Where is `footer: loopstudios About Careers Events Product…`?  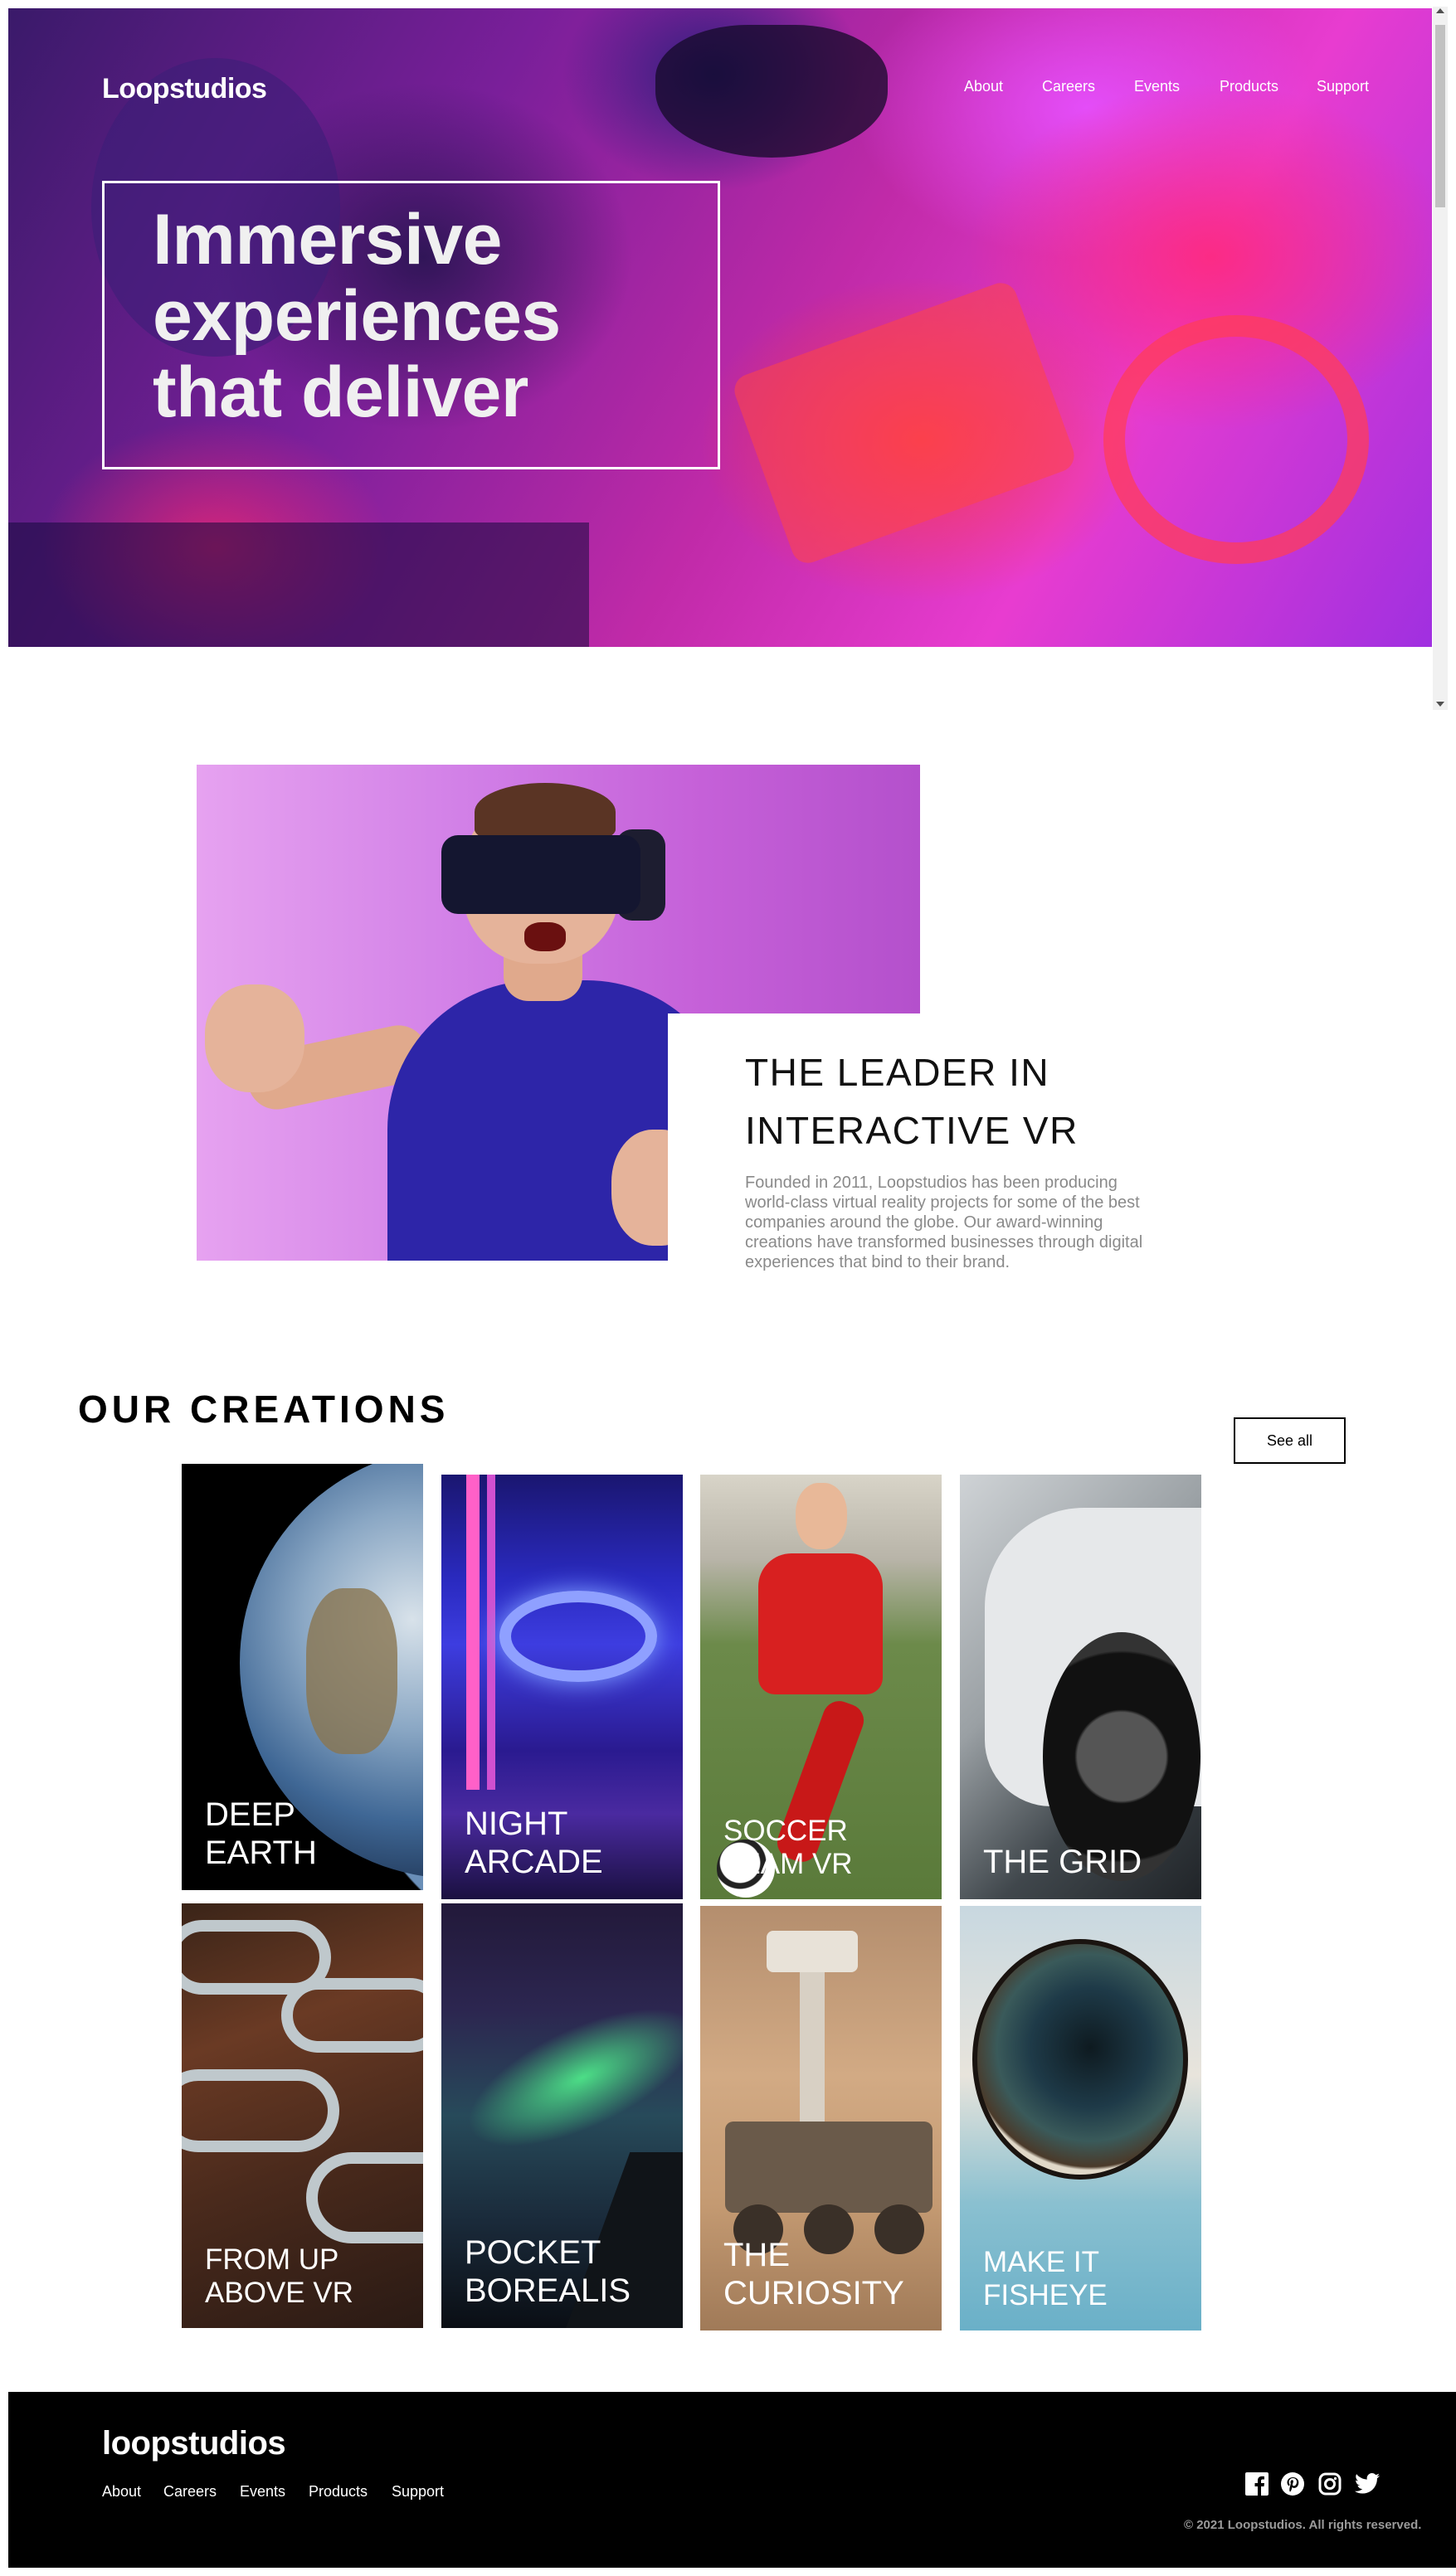
footer: loopstudios About Careers Events Product… is located at coordinates (732, 2480).